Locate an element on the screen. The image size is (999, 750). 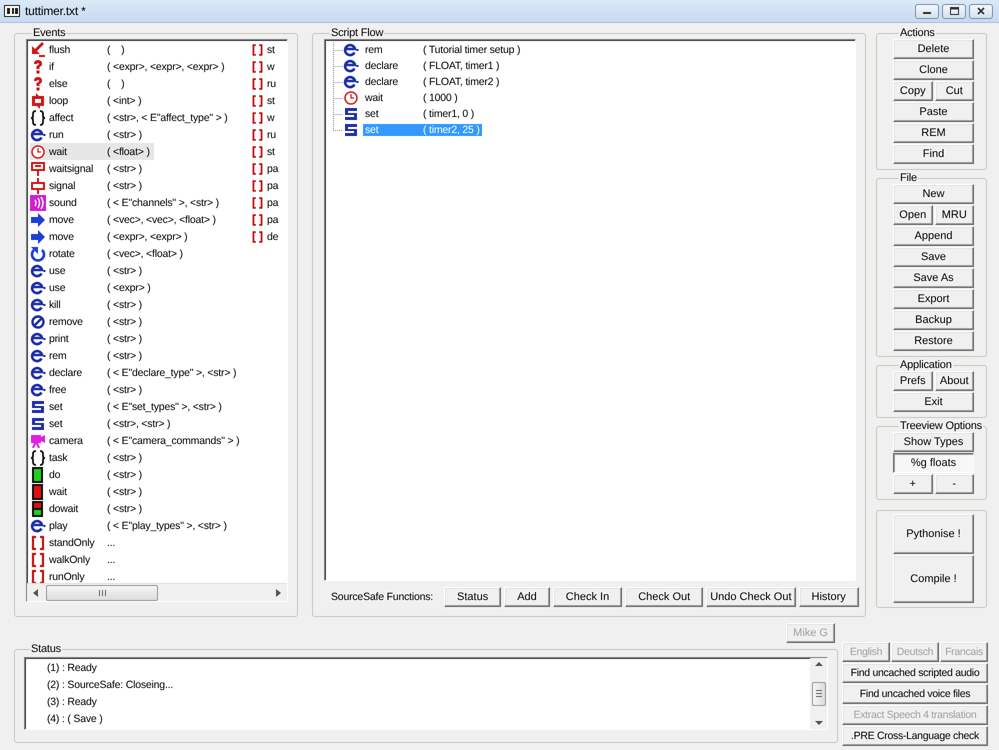
event-item: play ( < E"play_types" >, <str> ) is located at coordinates (130, 525).